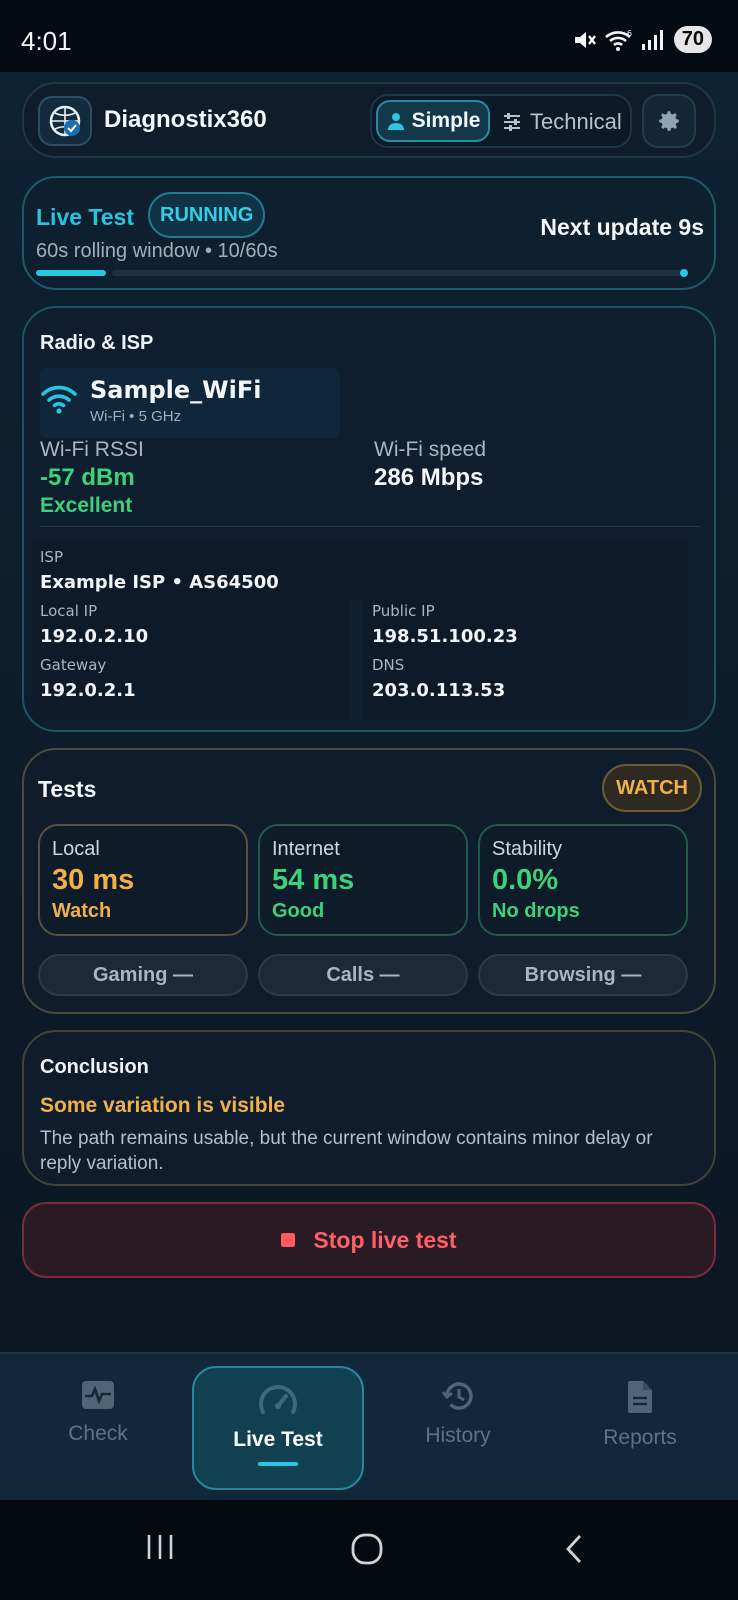 This screenshot has width=738, height=1600. Describe the element at coordinates (363, 880) in the screenshot. I see `test-tile-internet: Internet 54 ms Good` at that location.